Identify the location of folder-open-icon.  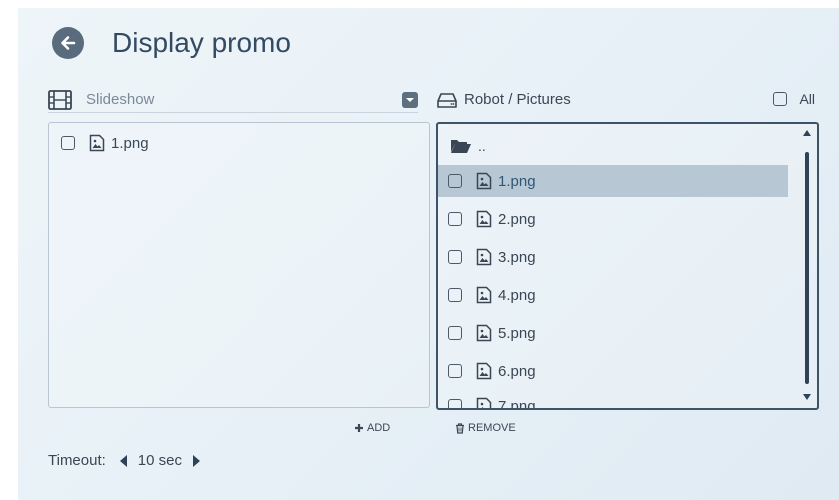
(461, 146).